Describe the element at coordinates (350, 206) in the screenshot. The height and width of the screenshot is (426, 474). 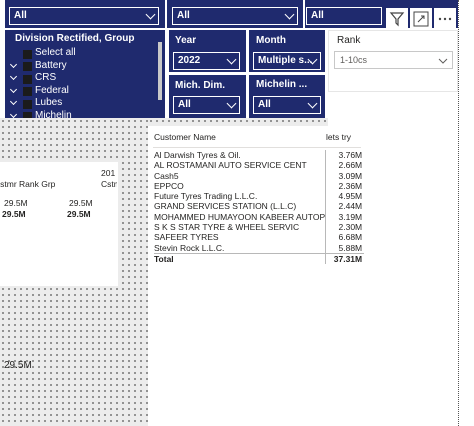
I see `customer-value-cell: 2.44M` at that location.